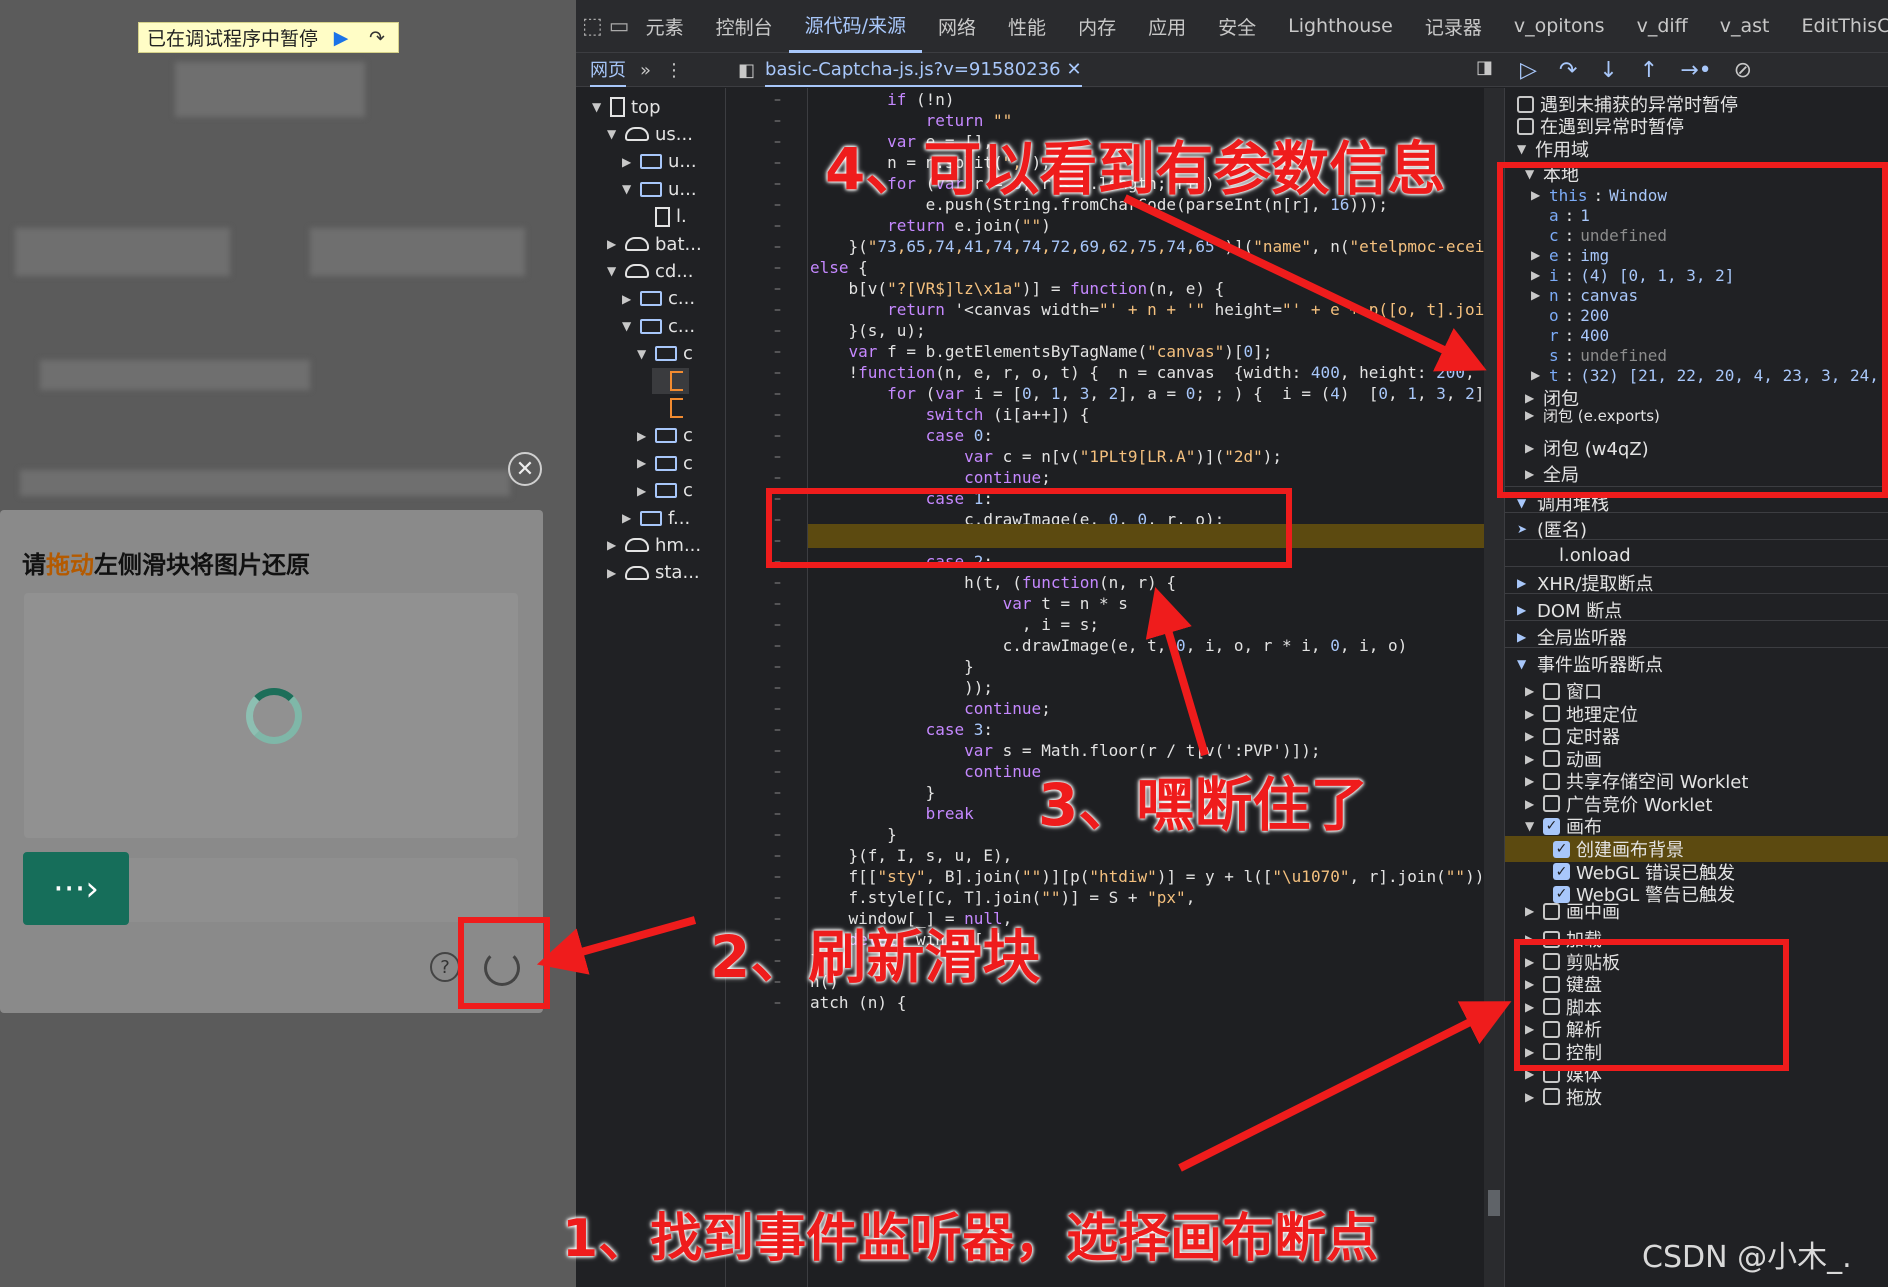  I want to click on arrow-to-breakpoint, so click(1177, 671).